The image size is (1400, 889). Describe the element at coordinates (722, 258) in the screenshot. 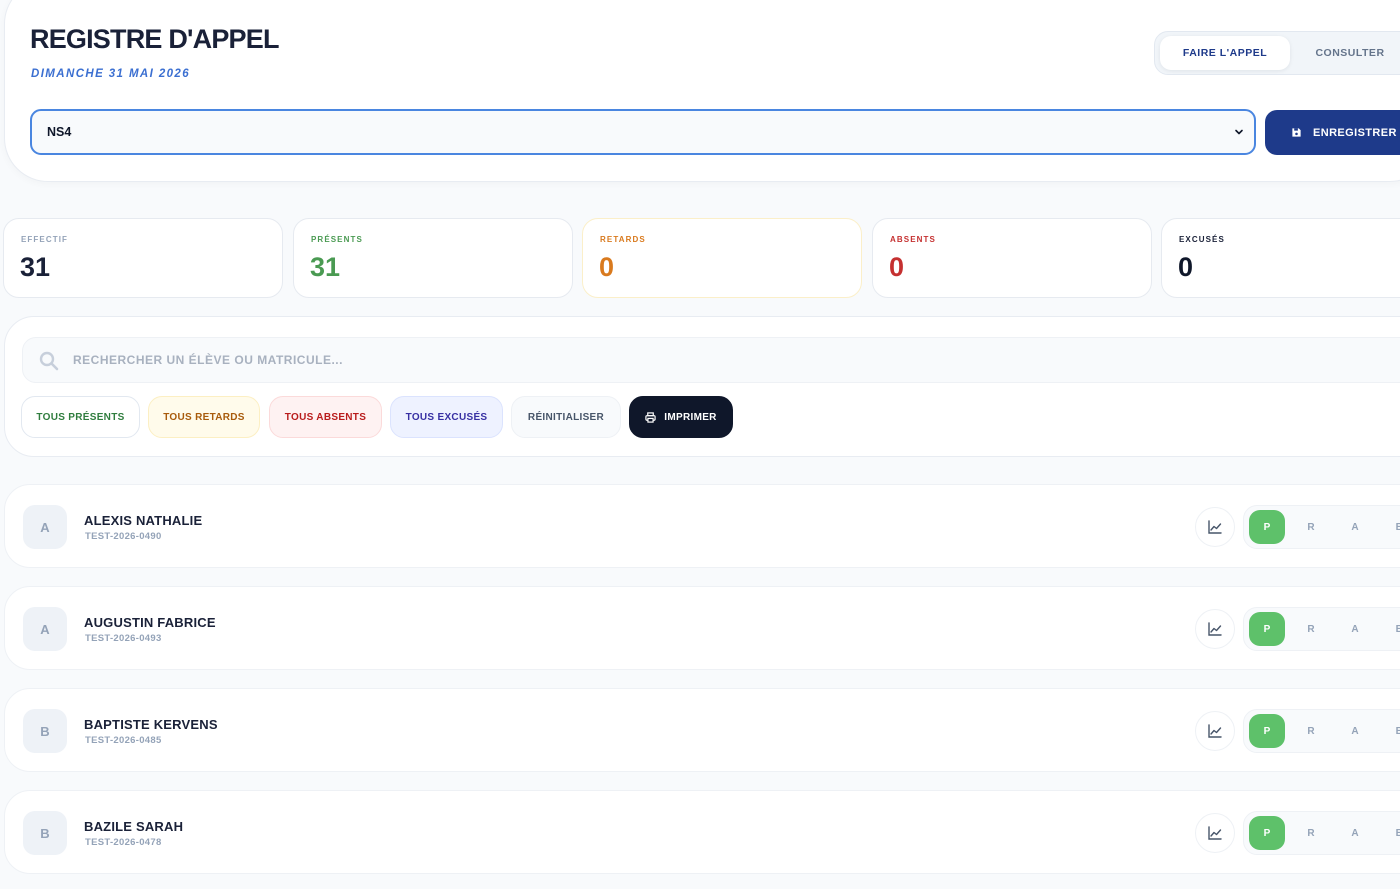

I see `stat-card-retards: RETARDS 0` at that location.